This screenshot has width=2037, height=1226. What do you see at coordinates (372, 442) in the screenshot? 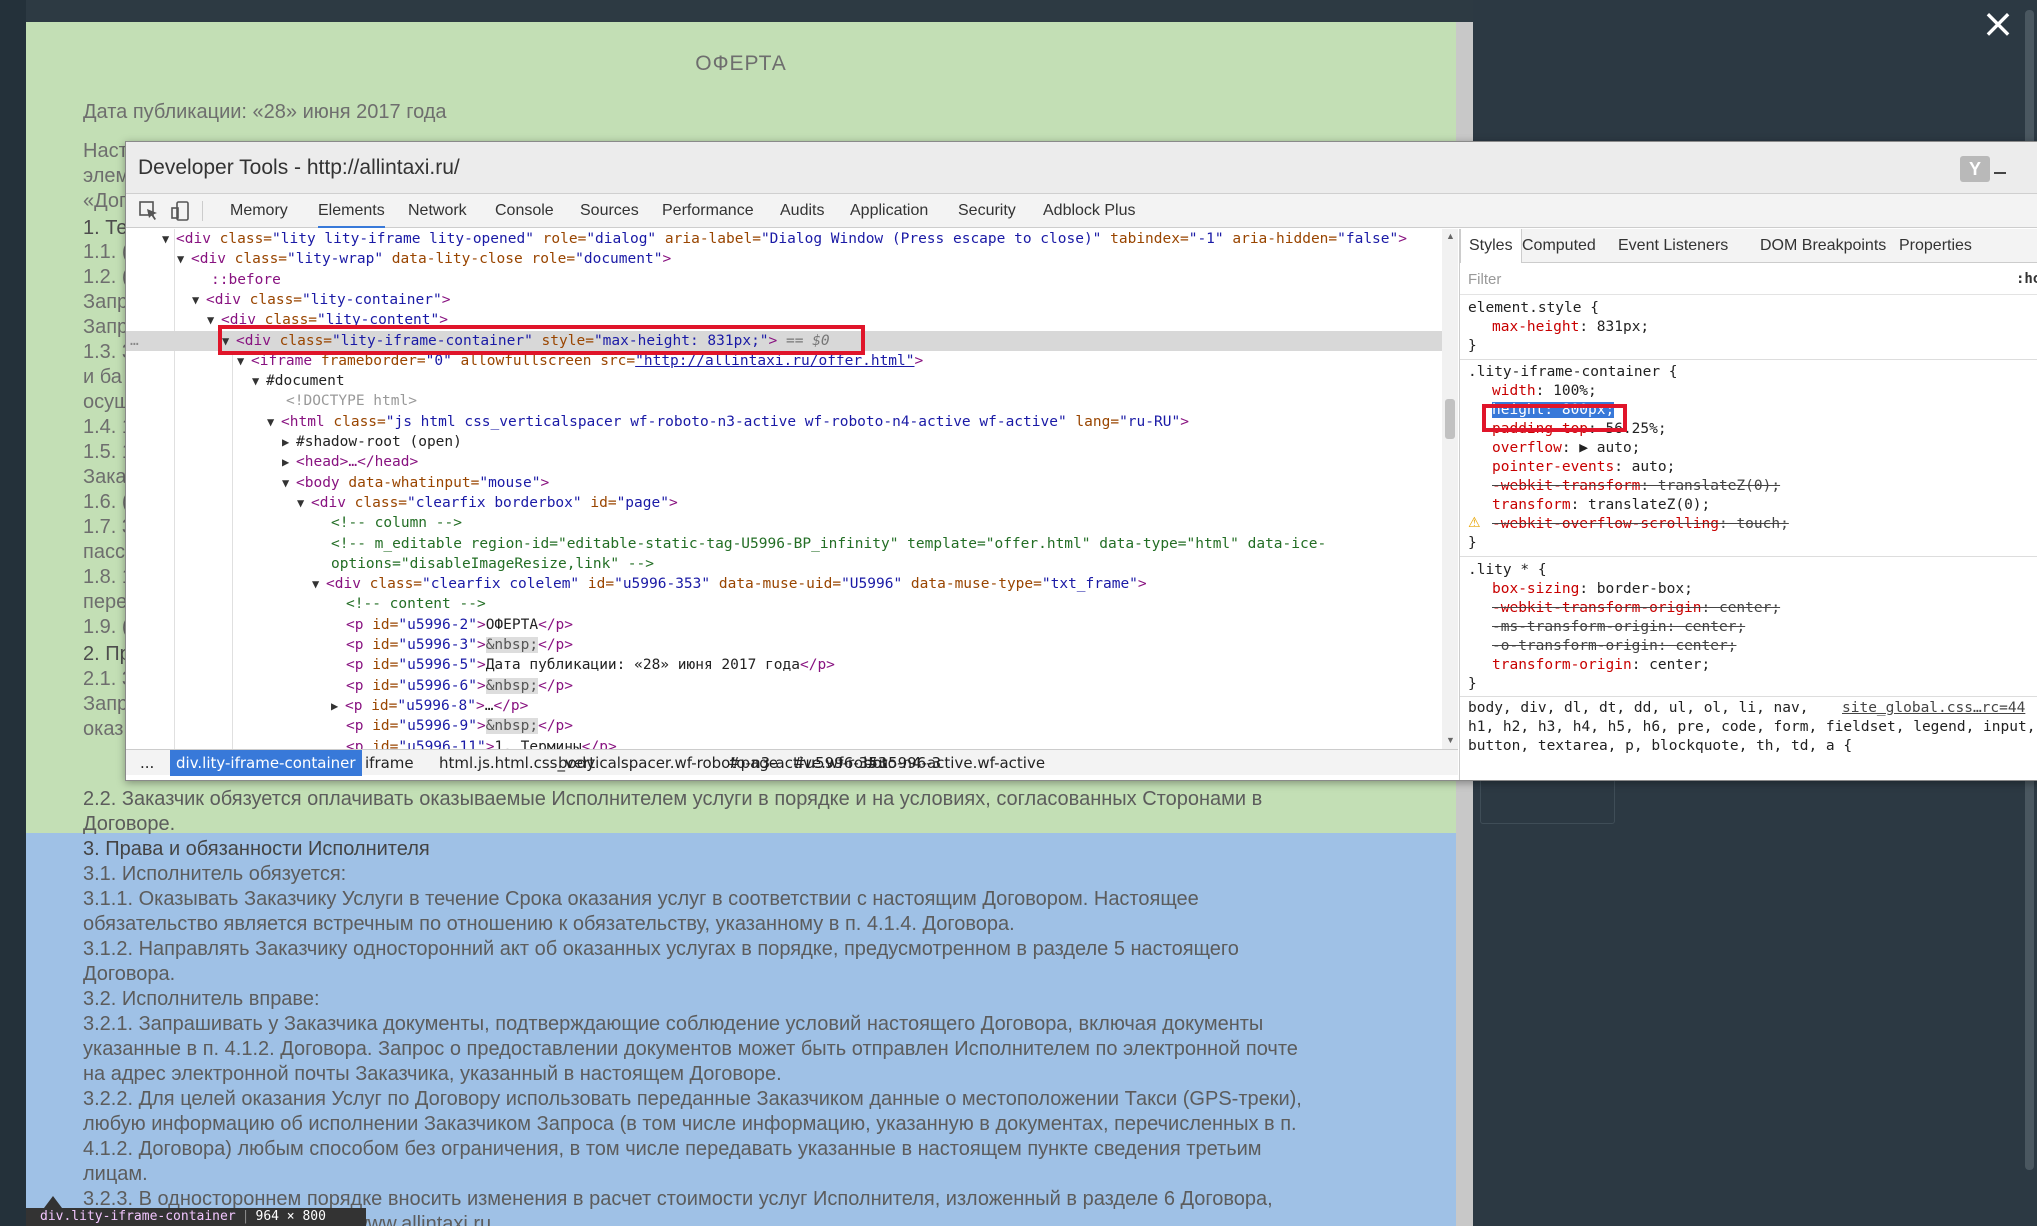
I see `dom-node-shadow-root: ▶ #shadow-root (open)` at bounding box center [372, 442].